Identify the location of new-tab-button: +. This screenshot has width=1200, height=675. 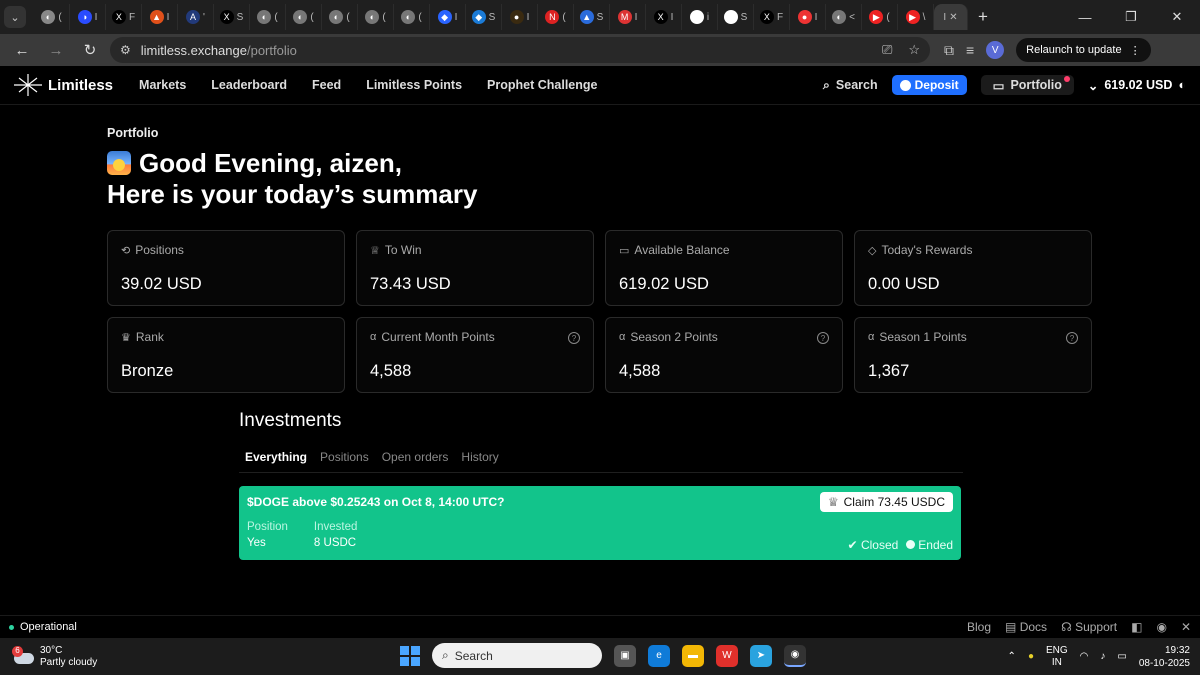
(983, 17).